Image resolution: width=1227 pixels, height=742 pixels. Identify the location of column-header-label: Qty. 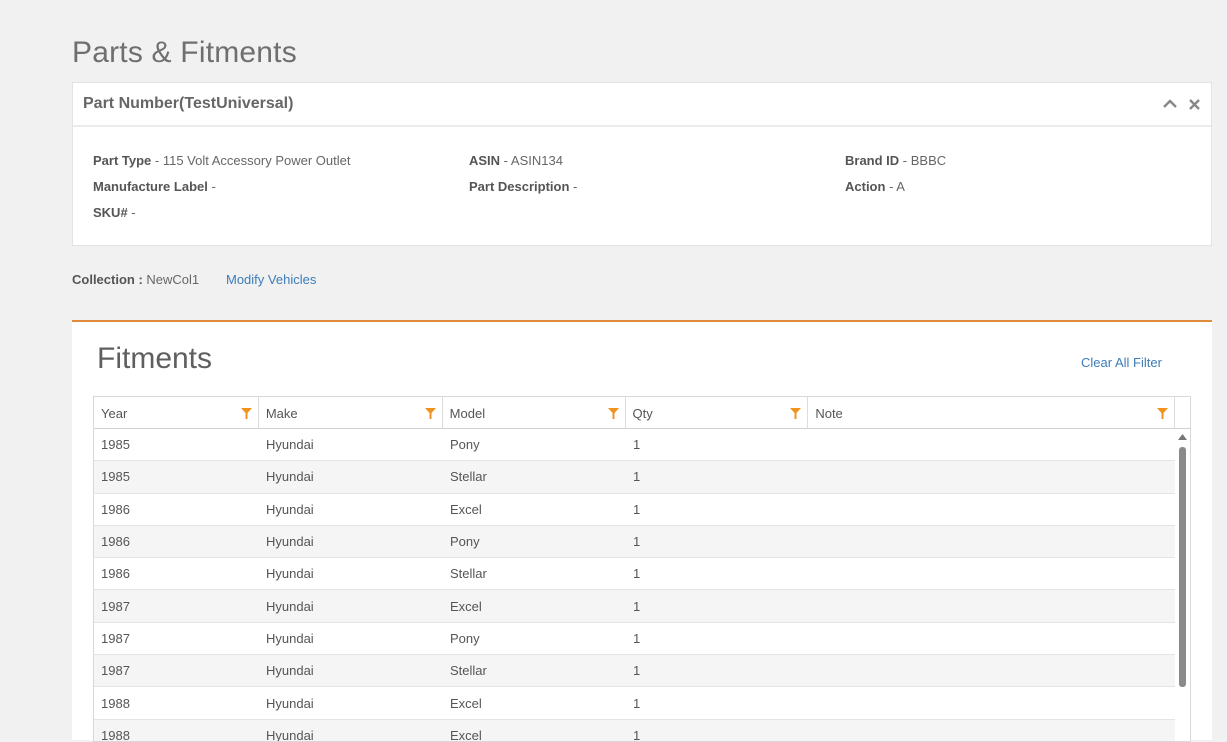
(642, 413).